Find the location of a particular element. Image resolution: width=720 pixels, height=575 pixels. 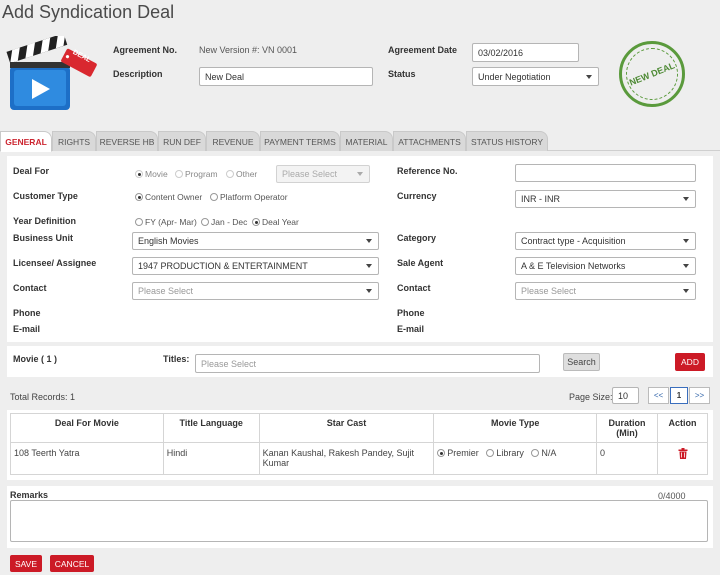

movie-type-library-radio: Library is located at coordinates (505, 453).